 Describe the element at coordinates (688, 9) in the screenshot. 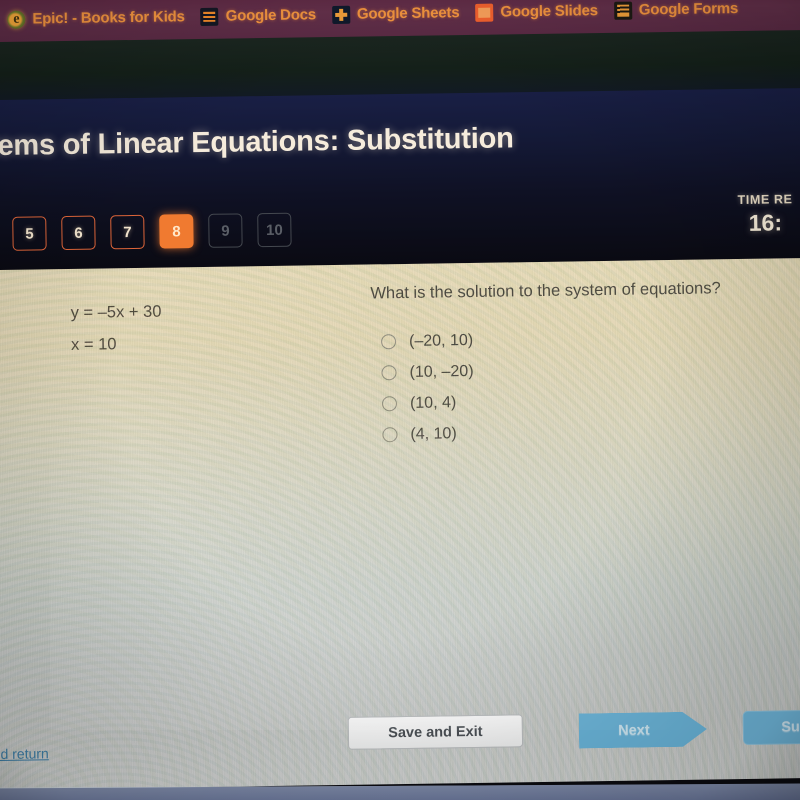

I see `bookmark-label: Google Forms` at that location.